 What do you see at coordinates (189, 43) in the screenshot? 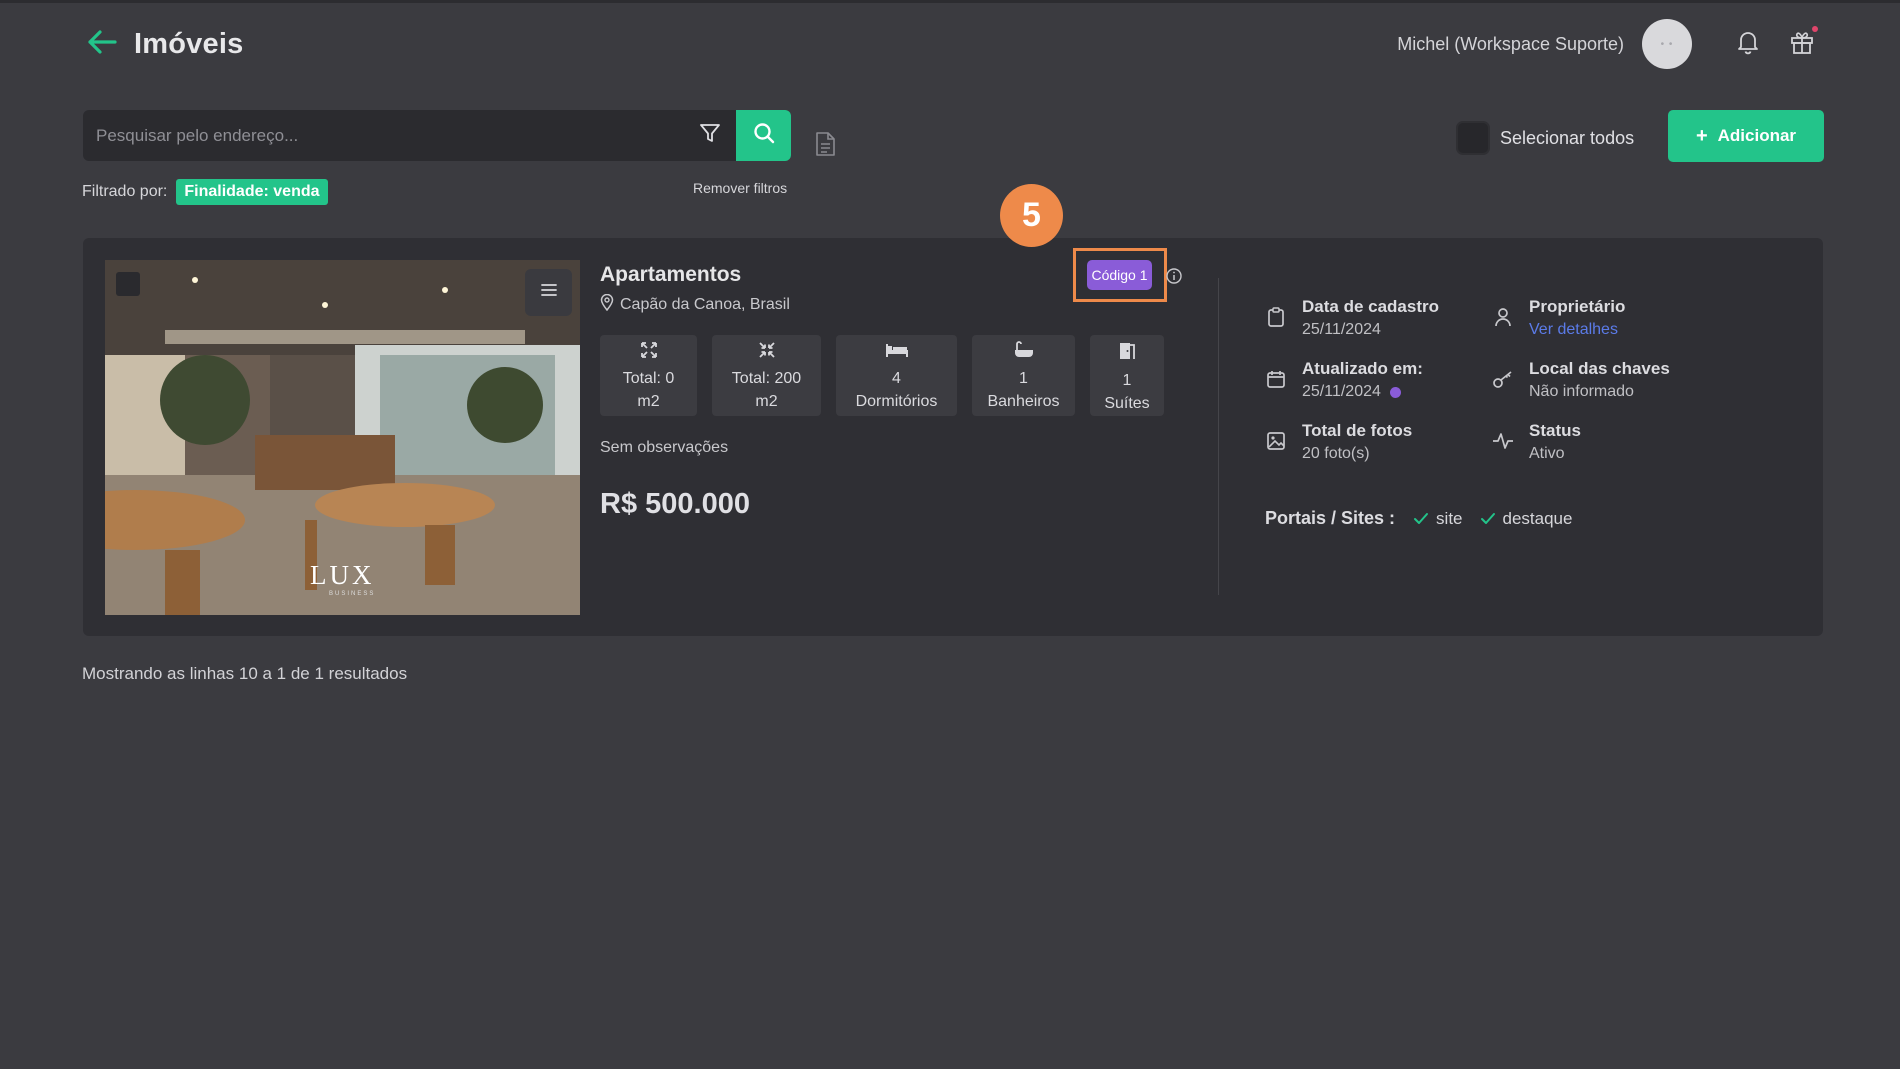
I see `page-title: Imóveis` at bounding box center [189, 43].